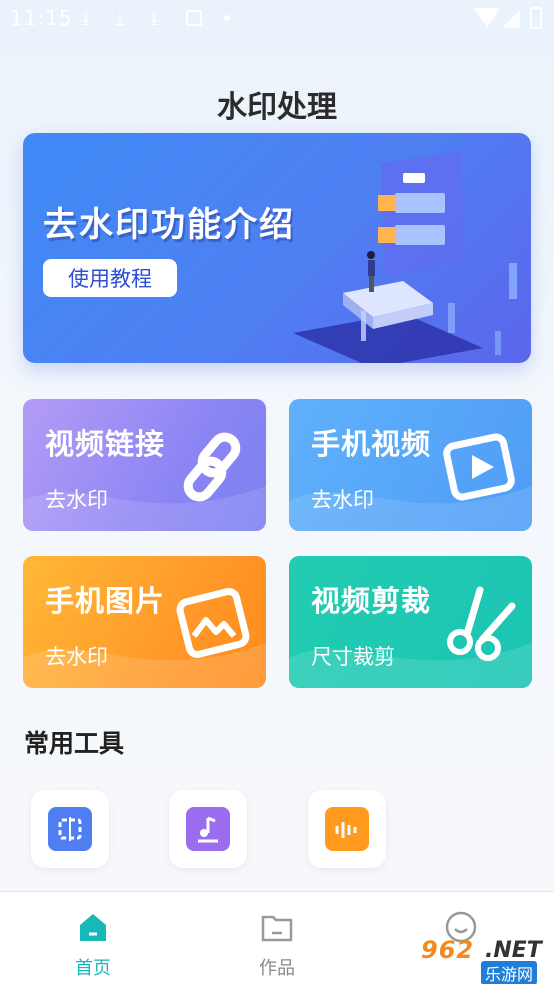 Image resolution: width=554 pixels, height=984 pixels. Describe the element at coordinates (405, 257) in the screenshot. I see `banner-illustration` at that location.